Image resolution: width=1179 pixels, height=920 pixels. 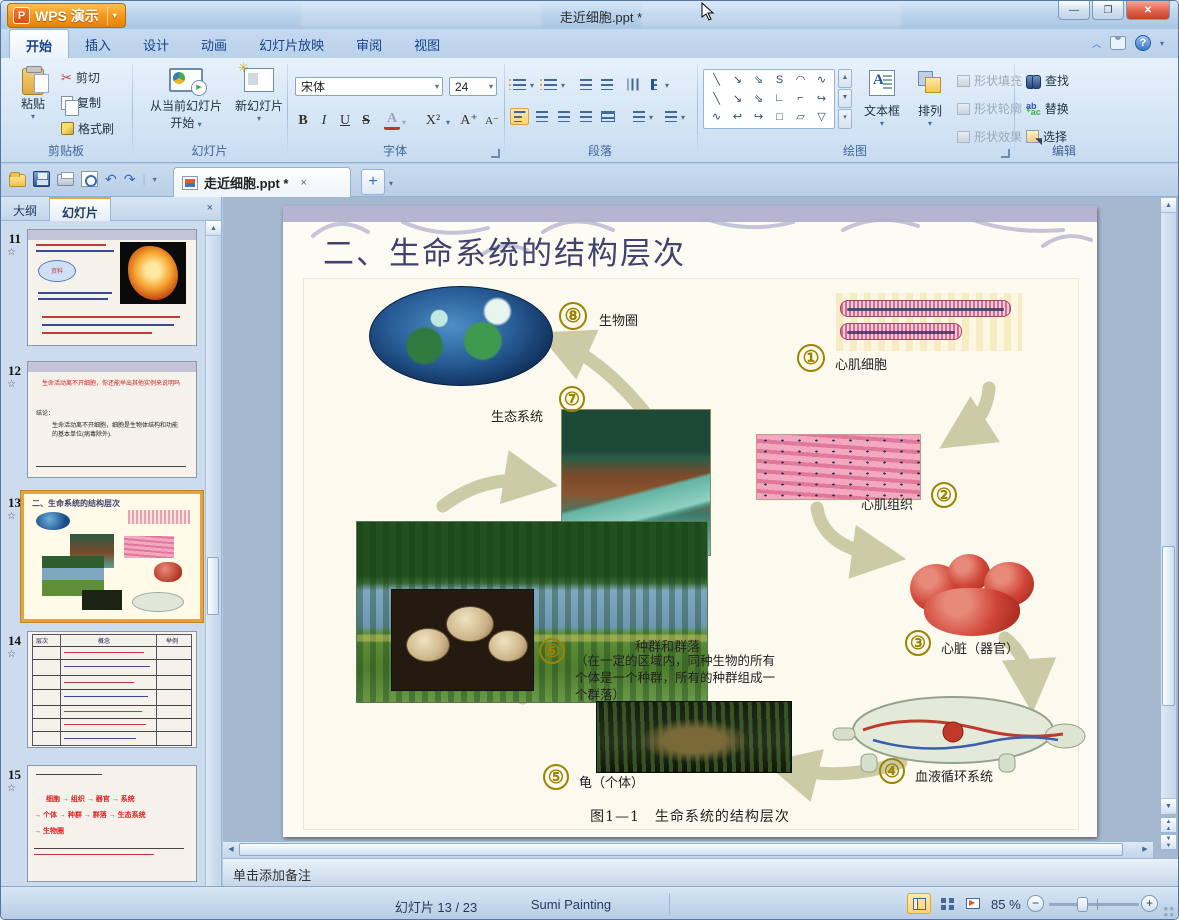 I want to click on slide-thumbnail-11: 资料, so click(x=112, y=287).